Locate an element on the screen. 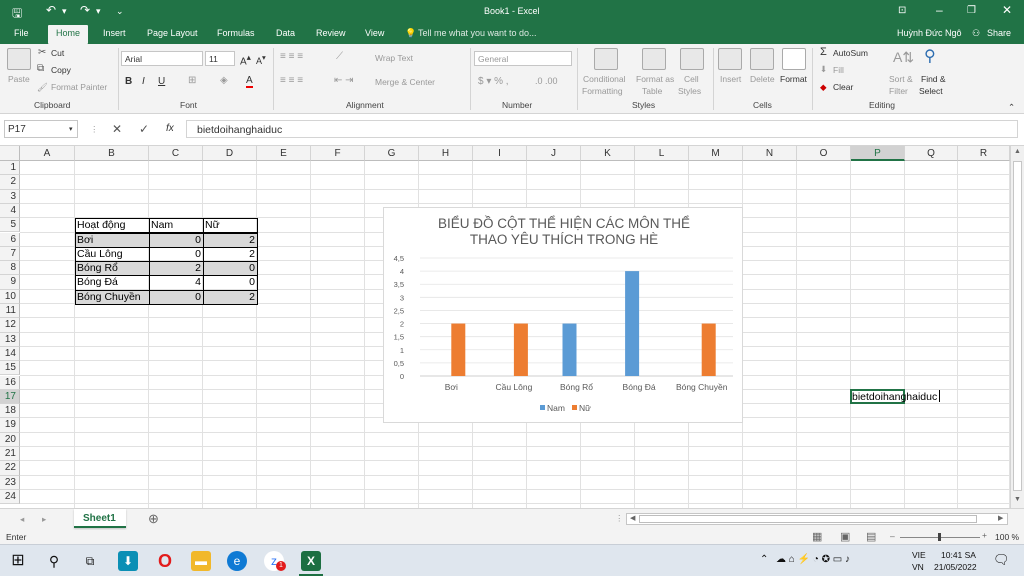 The image size is (1024, 576). format-table-label1: Format as is located at coordinates (655, 79).